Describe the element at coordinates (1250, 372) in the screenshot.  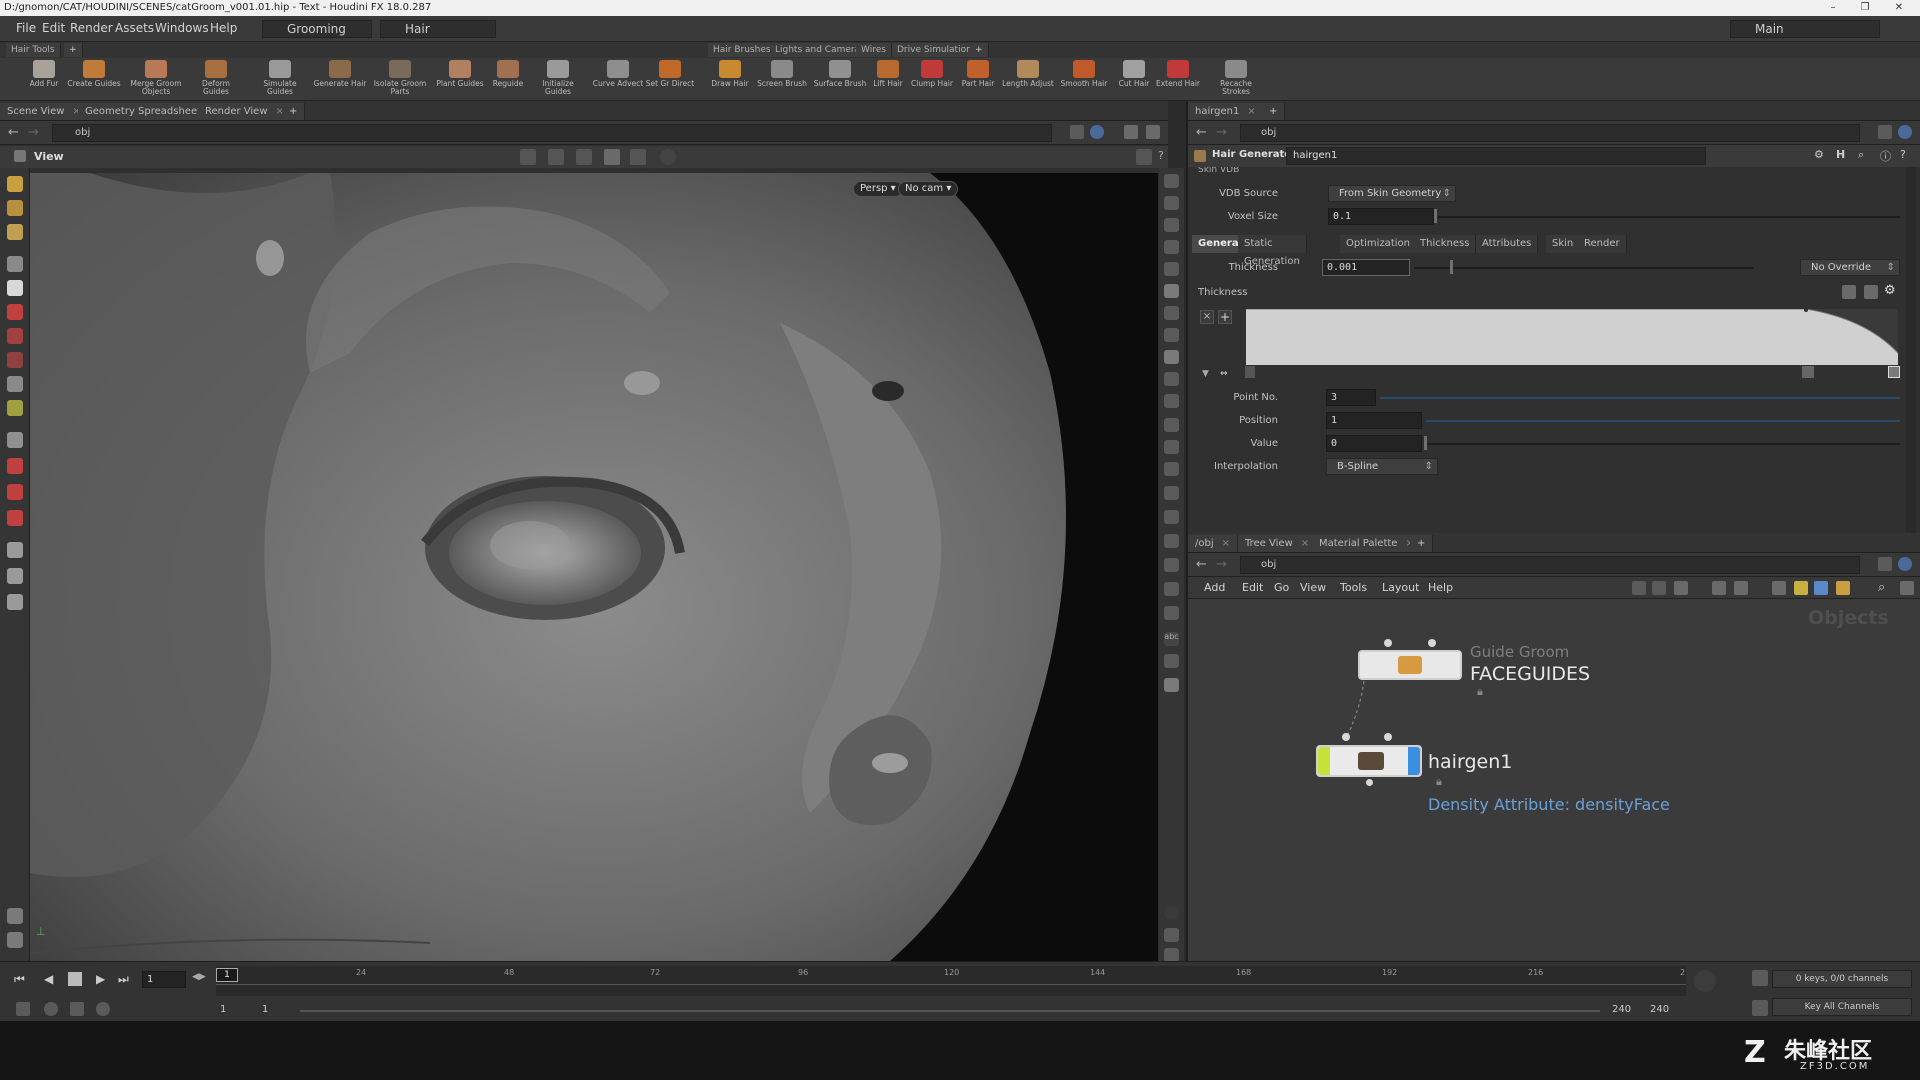
I see `ramp-key-start` at that location.